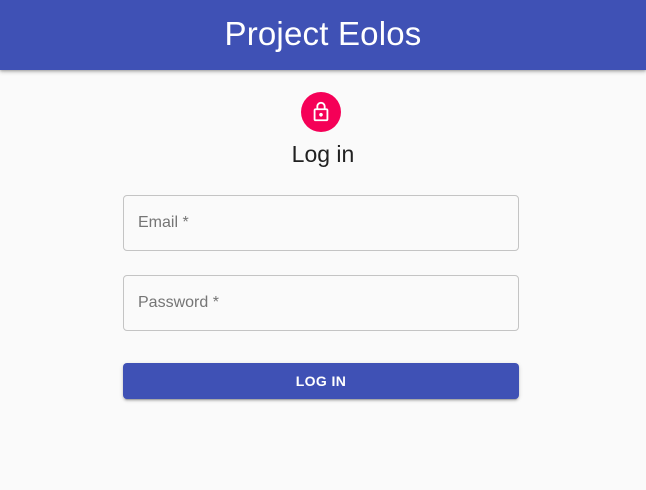 The width and height of the screenshot is (646, 490). I want to click on lock-avatar, so click(321, 112).